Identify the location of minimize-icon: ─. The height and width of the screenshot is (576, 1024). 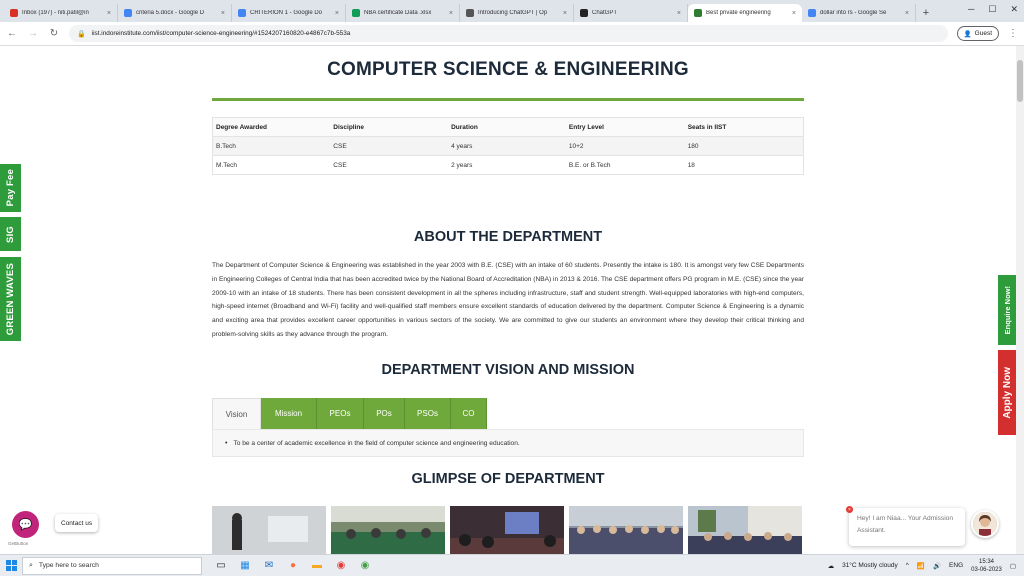
(971, 9).